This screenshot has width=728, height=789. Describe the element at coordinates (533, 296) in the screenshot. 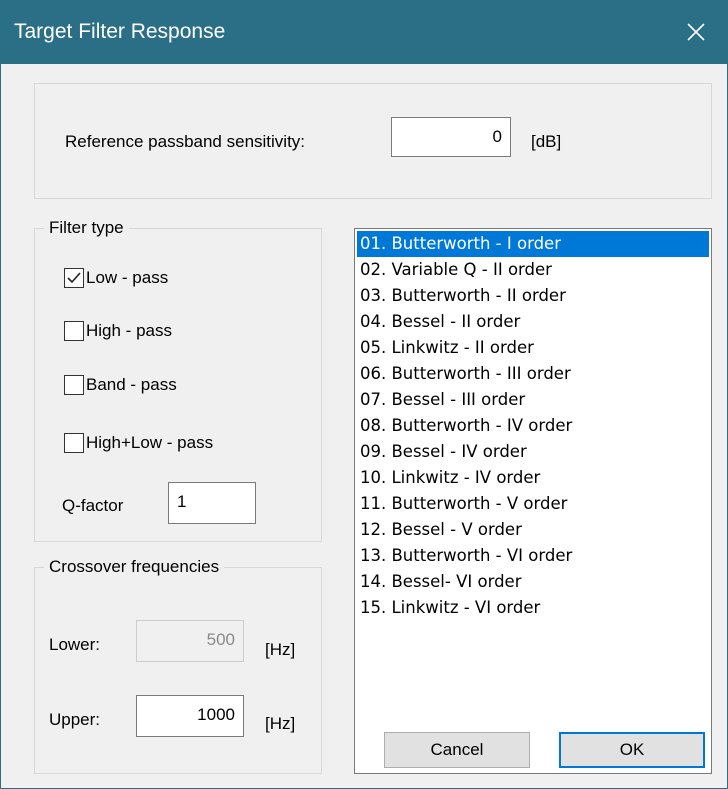

I see `list-item: 03. Butterworth - II order` at that location.